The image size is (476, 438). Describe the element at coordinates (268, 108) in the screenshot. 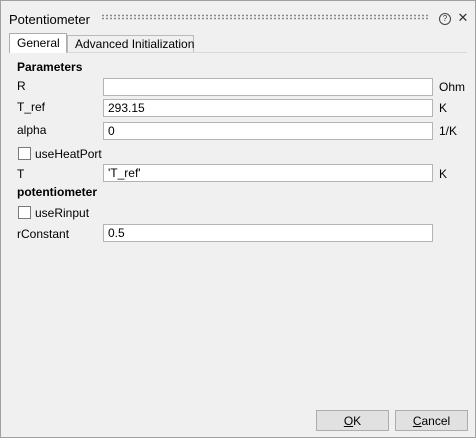

I see `t-ref-field` at that location.